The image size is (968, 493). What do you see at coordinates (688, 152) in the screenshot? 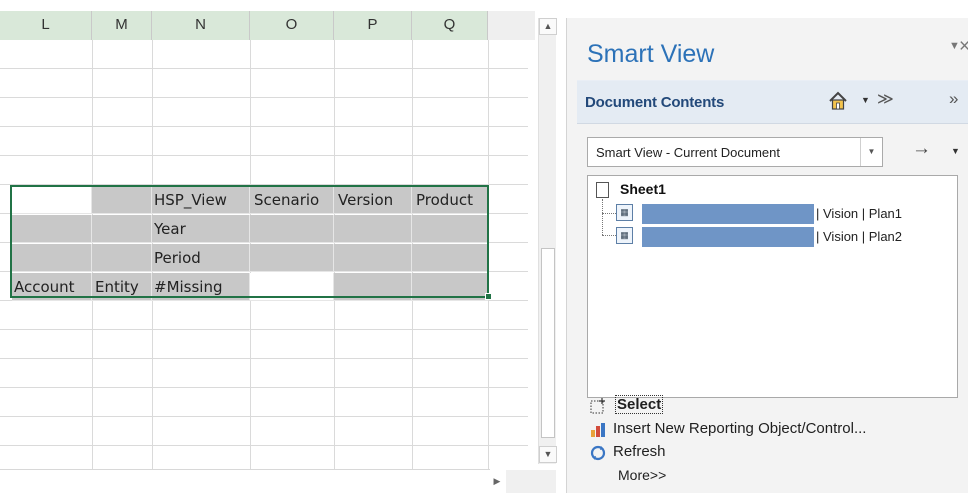
I see `source-selector-value: Smart View - Current Document` at bounding box center [688, 152].